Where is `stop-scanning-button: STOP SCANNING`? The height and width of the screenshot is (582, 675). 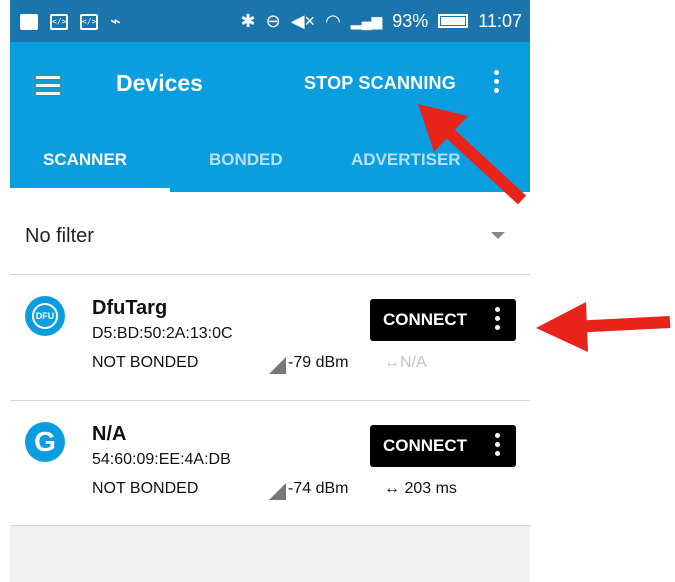 stop-scanning-button: STOP SCANNING is located at coordinates (380, 83).